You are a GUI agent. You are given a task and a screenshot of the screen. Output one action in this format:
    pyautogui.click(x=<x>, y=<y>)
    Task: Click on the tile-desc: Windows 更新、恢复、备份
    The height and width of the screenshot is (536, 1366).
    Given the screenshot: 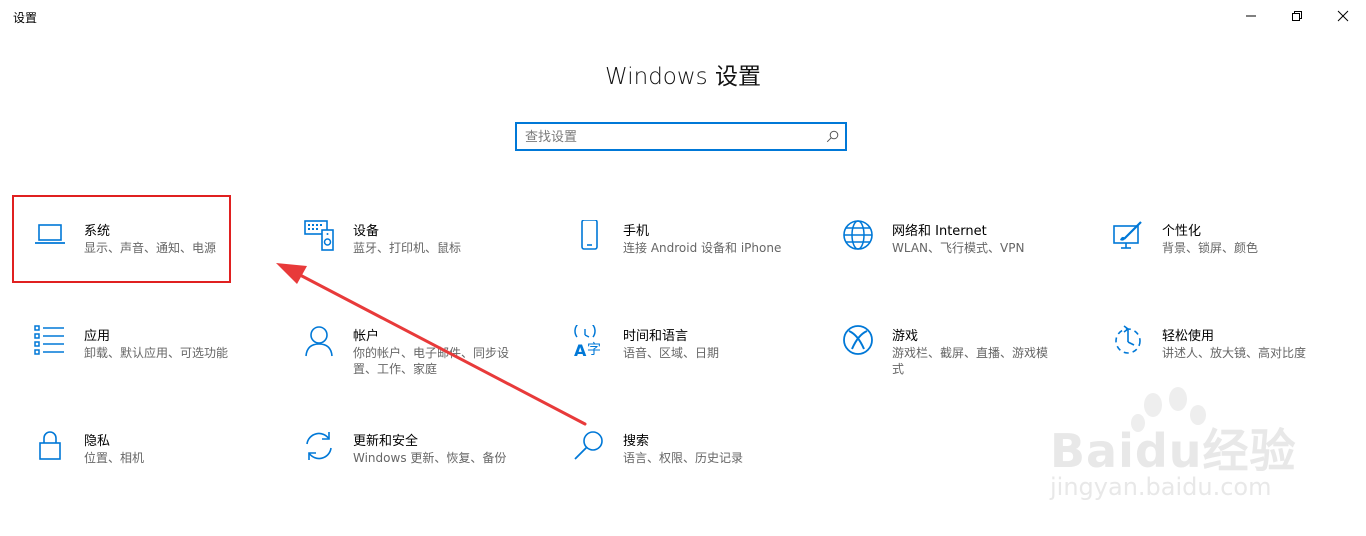 What is the action you would take?
    pyautogui.click(x=430, y=458)
    